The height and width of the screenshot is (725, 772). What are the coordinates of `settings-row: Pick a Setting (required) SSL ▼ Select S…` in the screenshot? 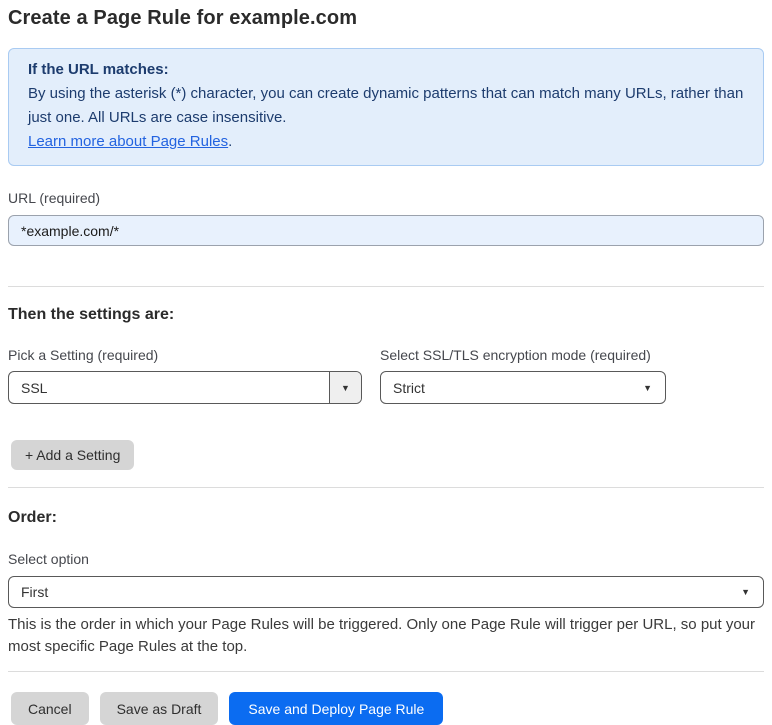 It's located at (386, 364).